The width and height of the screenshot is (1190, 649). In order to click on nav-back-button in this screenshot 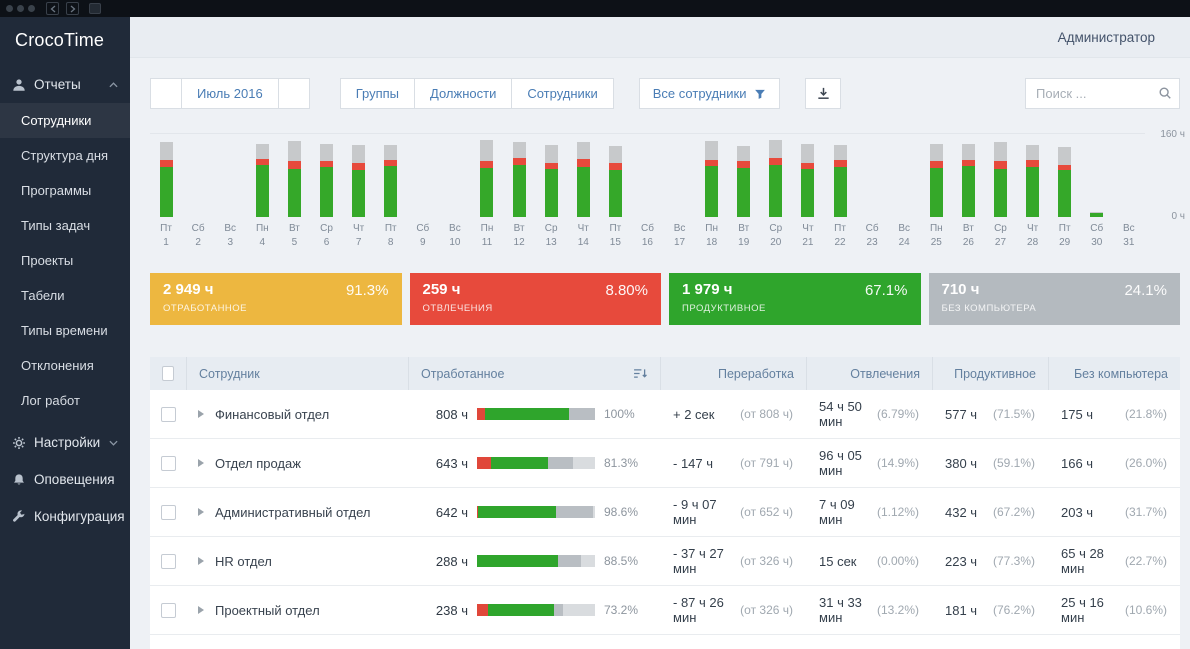, I will do `click(52, 8)`.